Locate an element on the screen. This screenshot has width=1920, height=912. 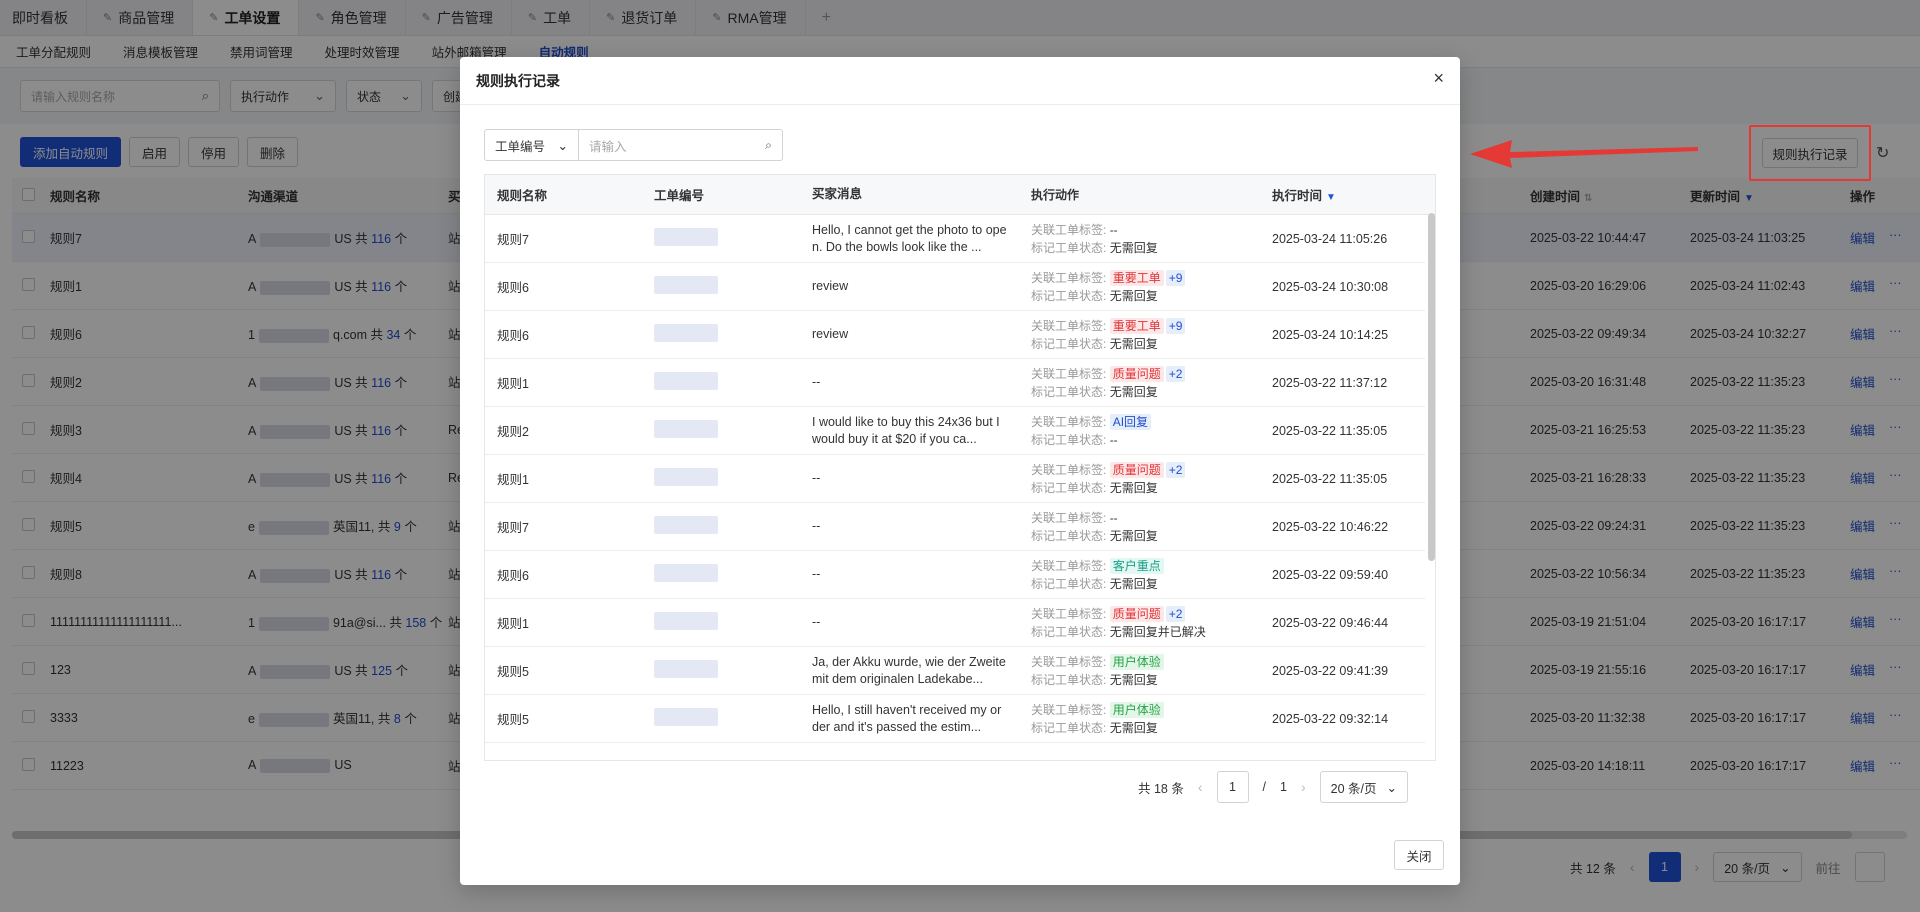
log-vertical-scrollbar is located at coordinates (1432, 486).